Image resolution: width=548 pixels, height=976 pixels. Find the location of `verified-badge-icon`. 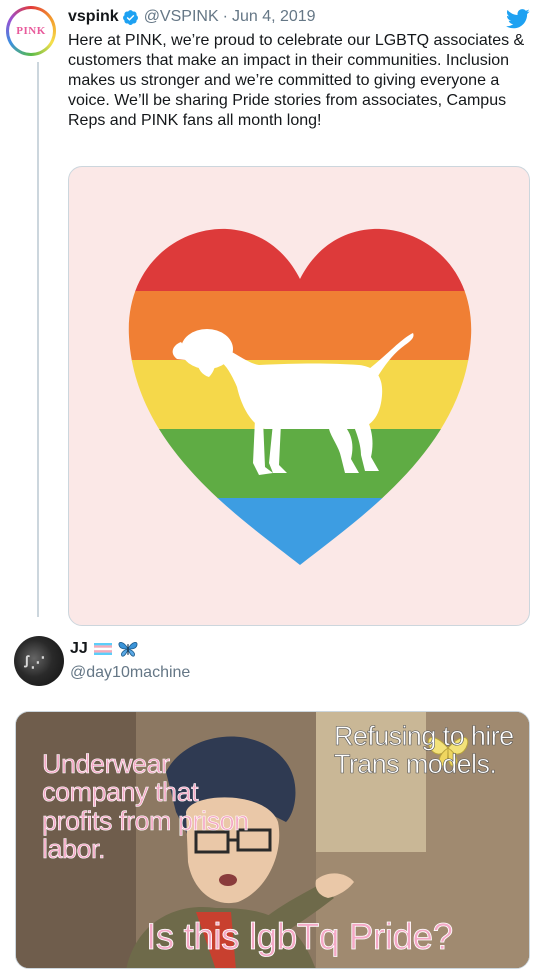

verified-badge-icon is located at coordinates (130, 17).